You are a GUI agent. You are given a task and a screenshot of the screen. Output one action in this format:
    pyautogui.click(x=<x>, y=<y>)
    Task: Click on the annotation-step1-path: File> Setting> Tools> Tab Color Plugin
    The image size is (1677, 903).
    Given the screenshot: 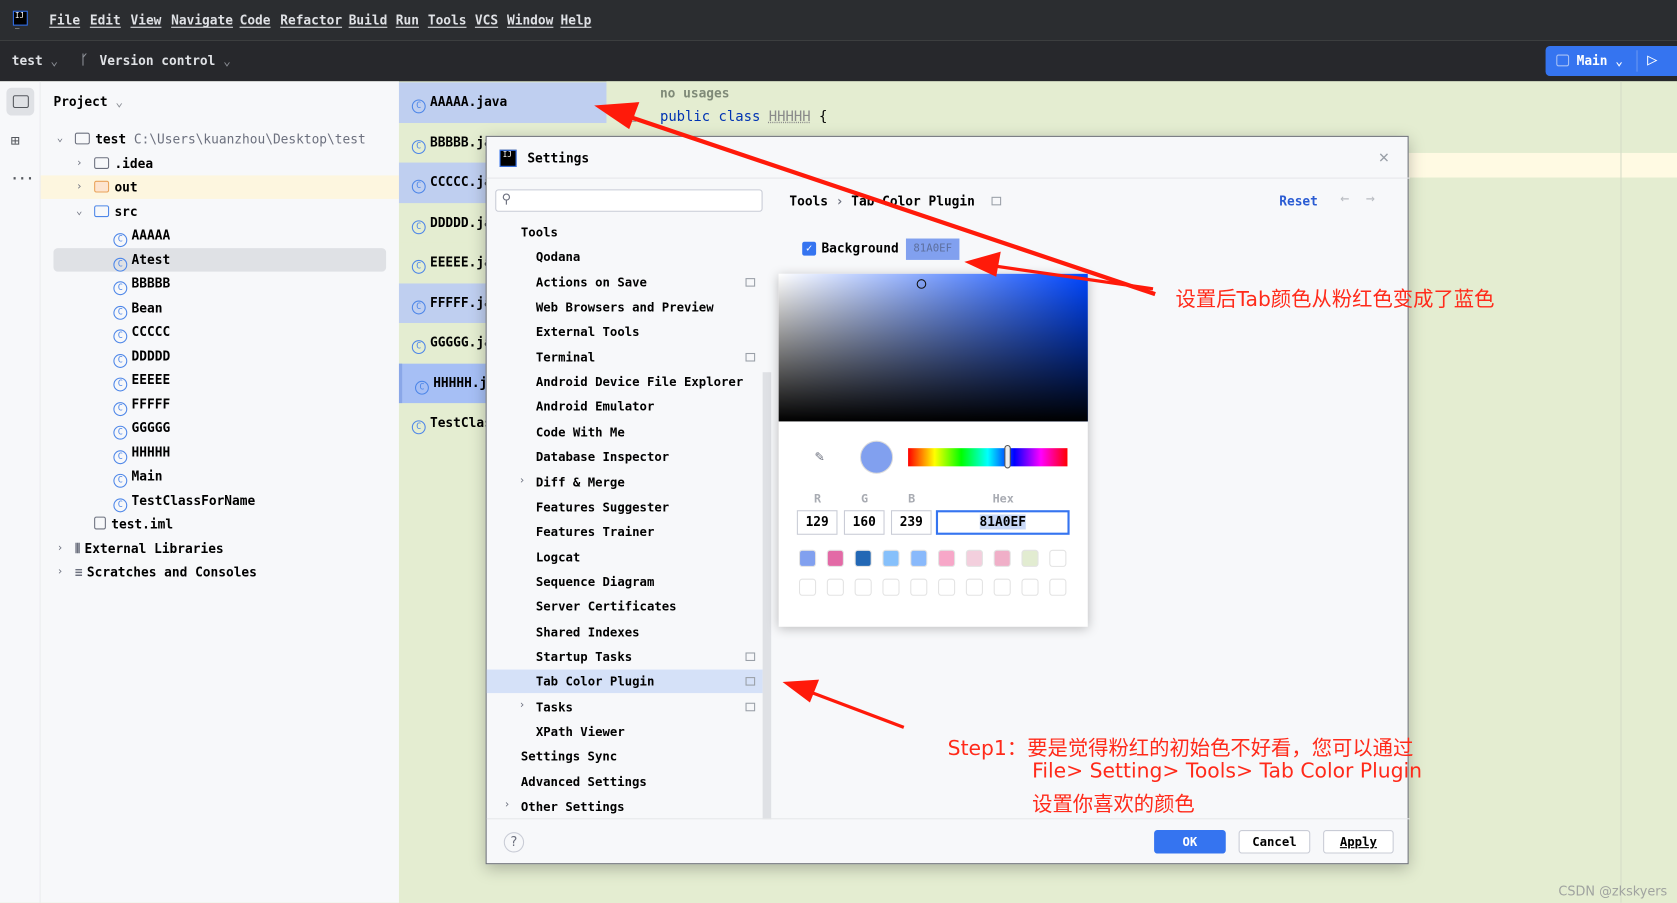 What is the action you would take?
    pyautogui.click(x=1227, y=771)
    